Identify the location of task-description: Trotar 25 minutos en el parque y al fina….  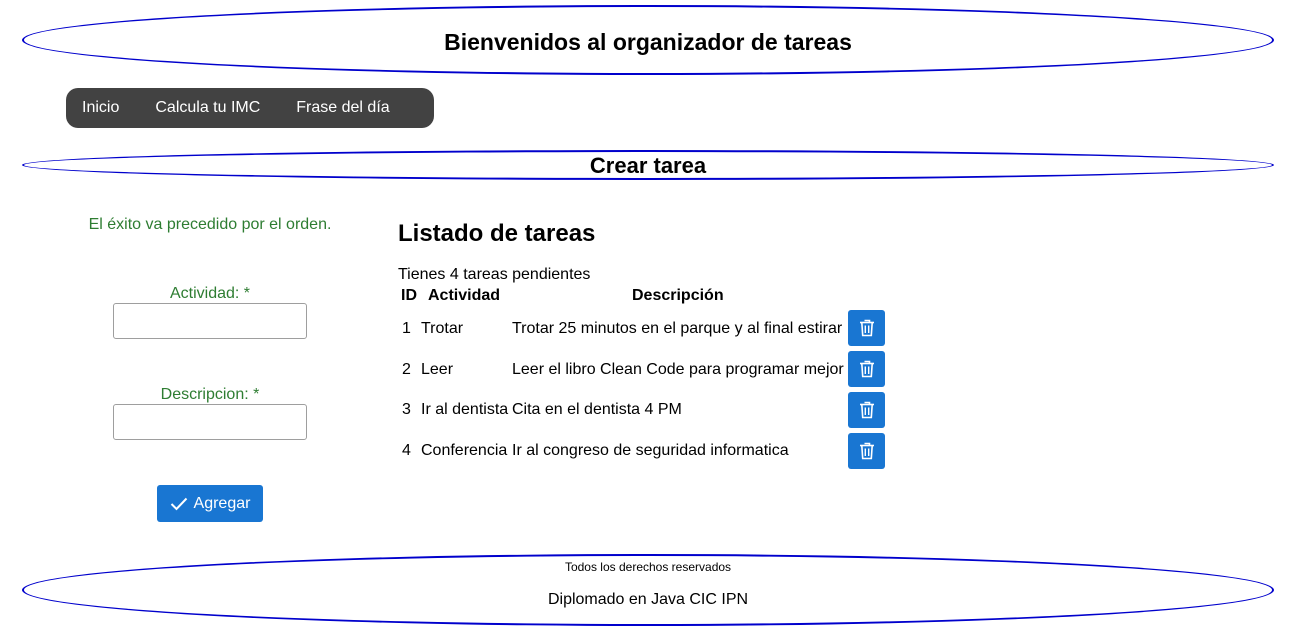
(677, 328).